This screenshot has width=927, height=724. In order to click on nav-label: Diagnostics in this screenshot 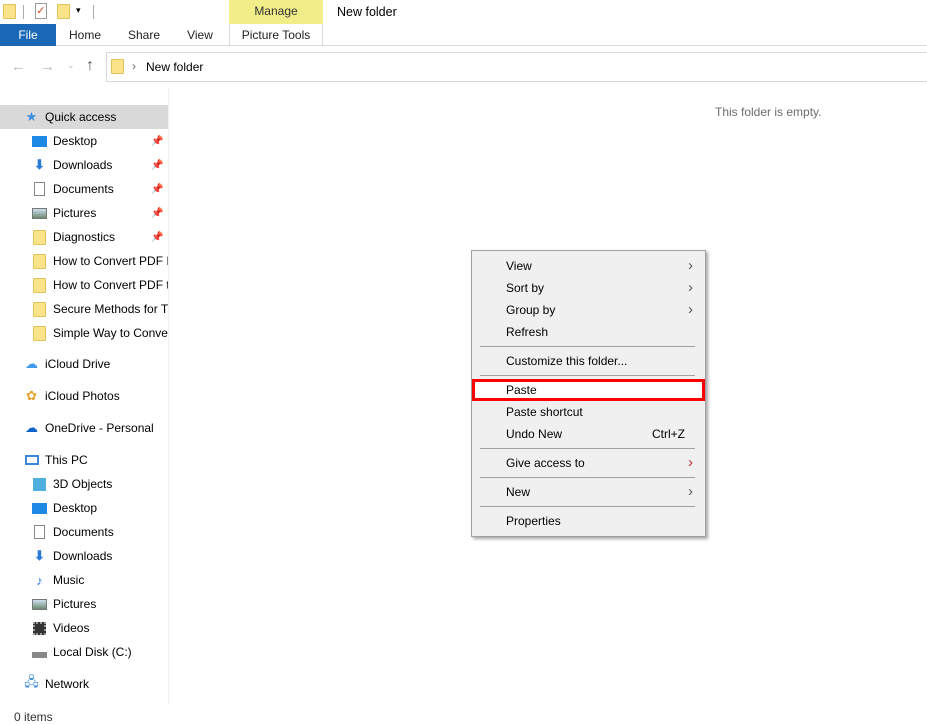, I will do `click(84, 237)`.